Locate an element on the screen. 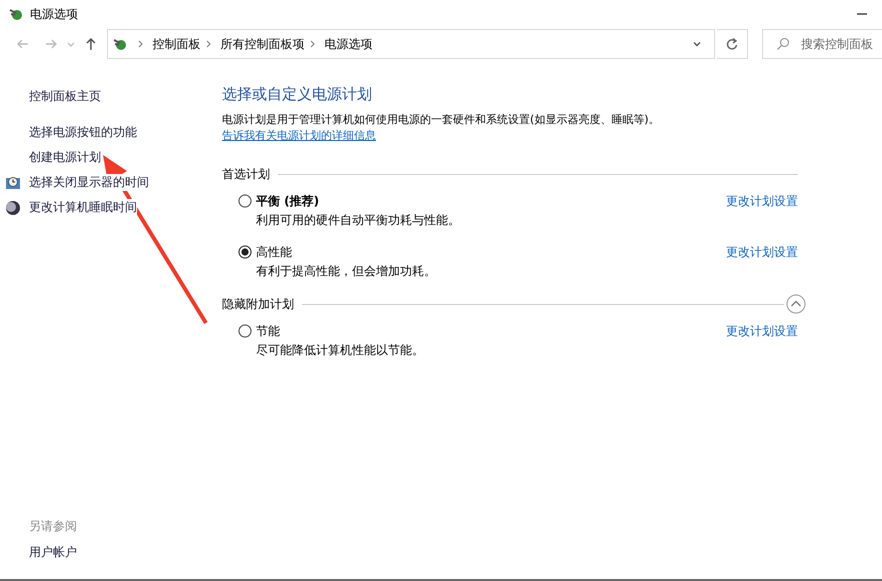 This screenshot has height=581, width=882. breadcrumb: 所有控制面板项 is located at coordinates (262, 44).